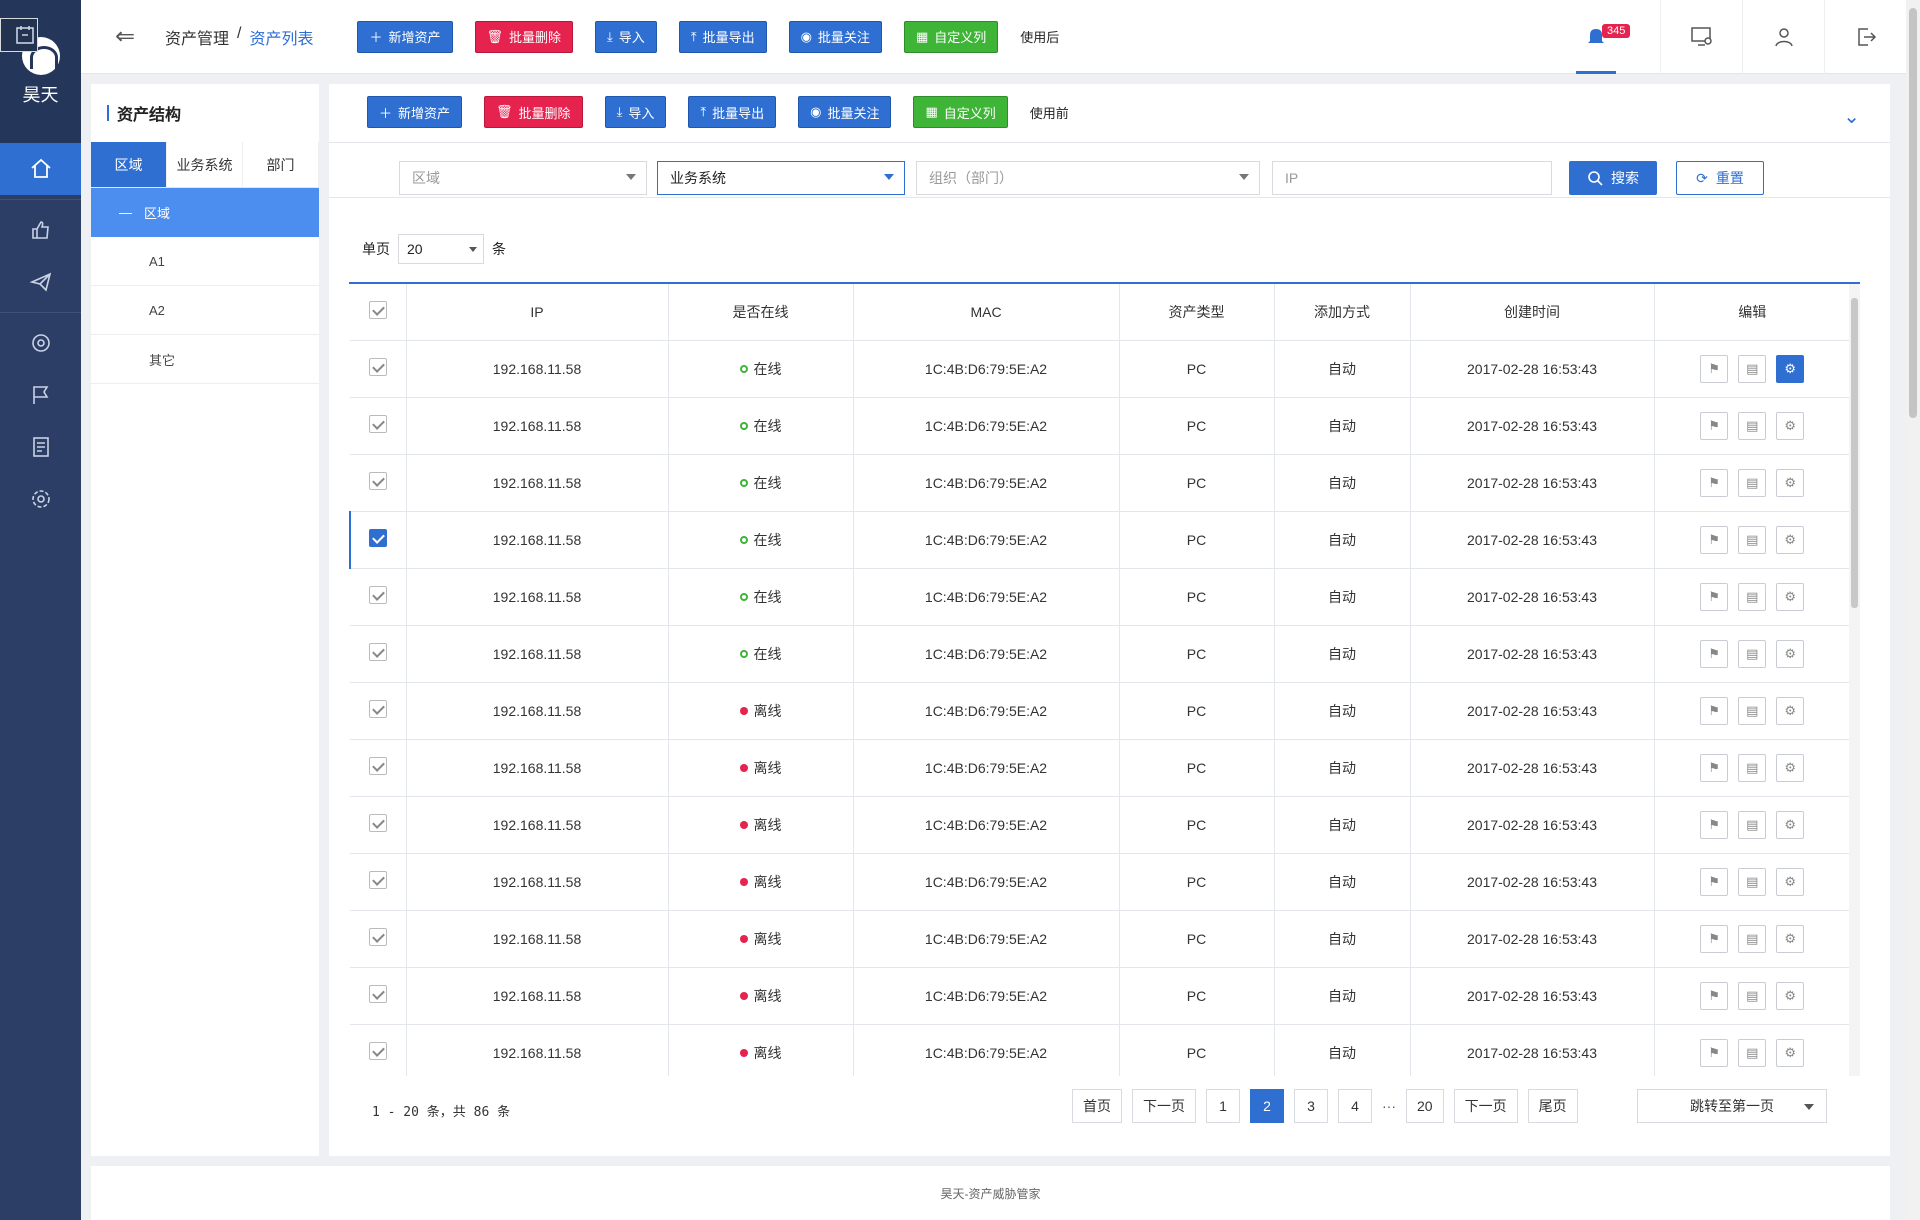  Describe the element at coordinates (415, 112) in the screenshot. I see `add-asset-button: ＋ 新增资产` at that location.